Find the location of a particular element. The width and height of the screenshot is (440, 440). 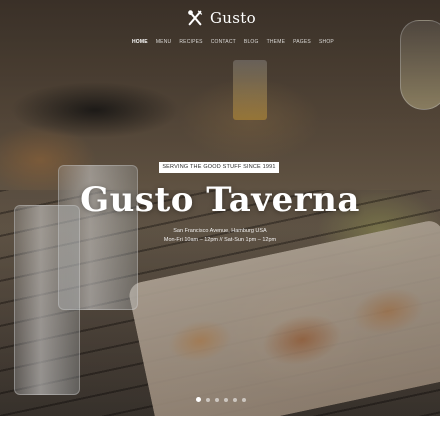

hero-title: Gusto Taverna is located at coordinates (220, 200).